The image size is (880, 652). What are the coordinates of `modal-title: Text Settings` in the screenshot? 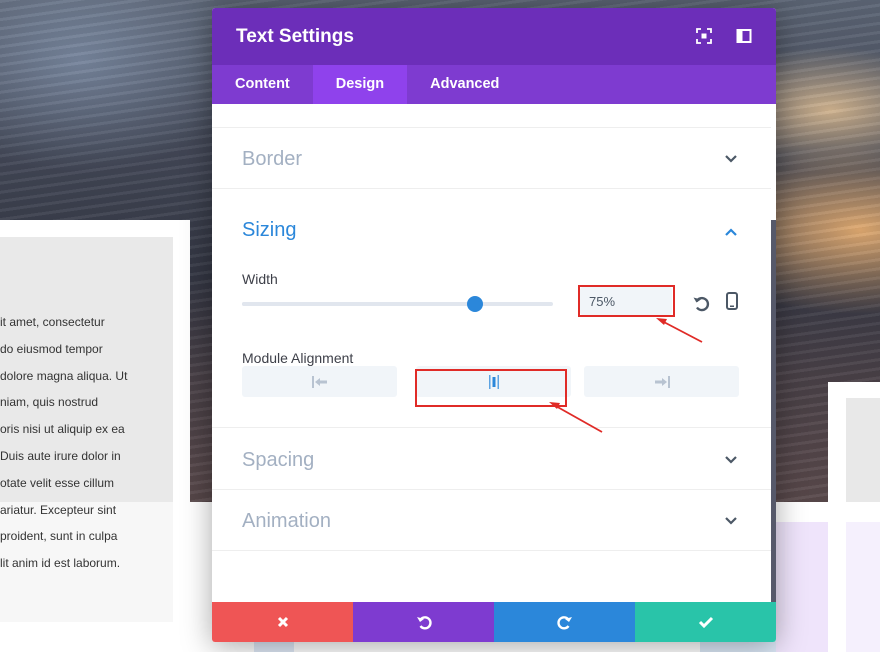 It's located at (295, 36).